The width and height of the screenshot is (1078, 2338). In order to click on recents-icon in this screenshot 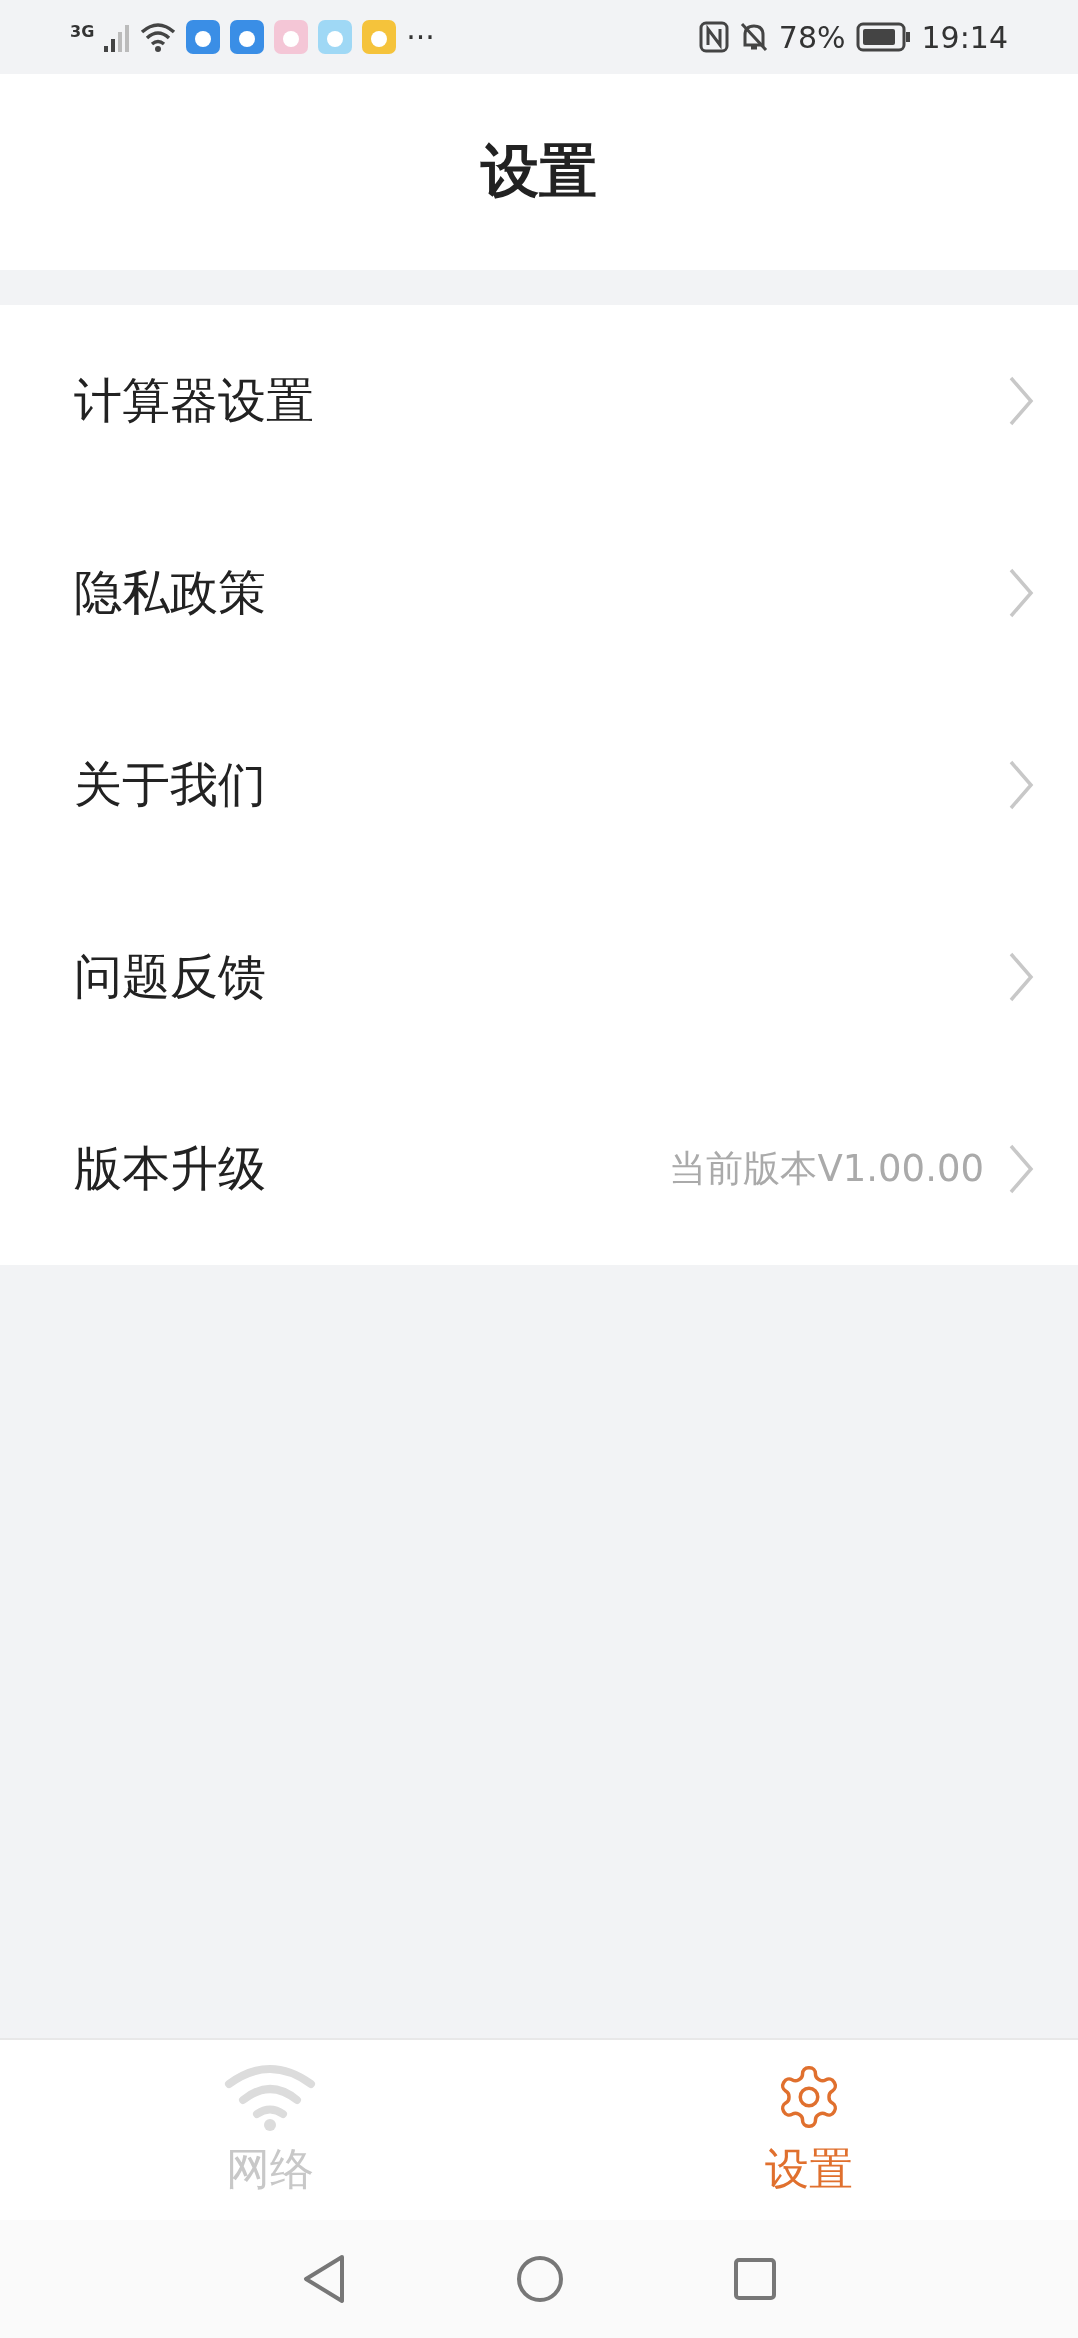, I will do `click(755, 2279)`.